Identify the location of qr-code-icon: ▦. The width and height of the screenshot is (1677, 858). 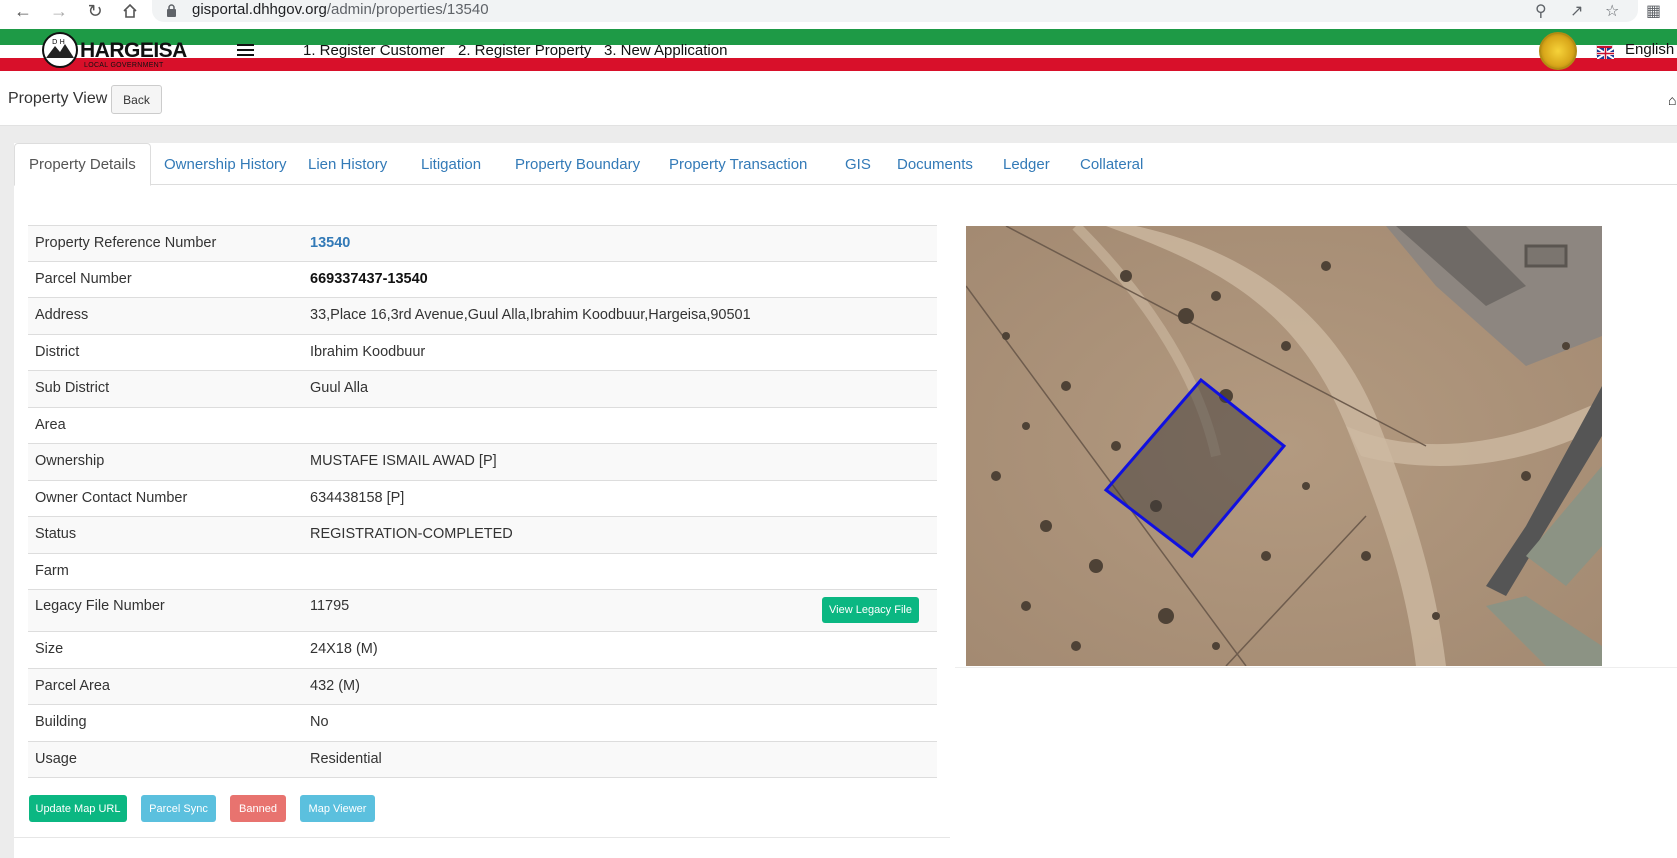
(1653, 11).